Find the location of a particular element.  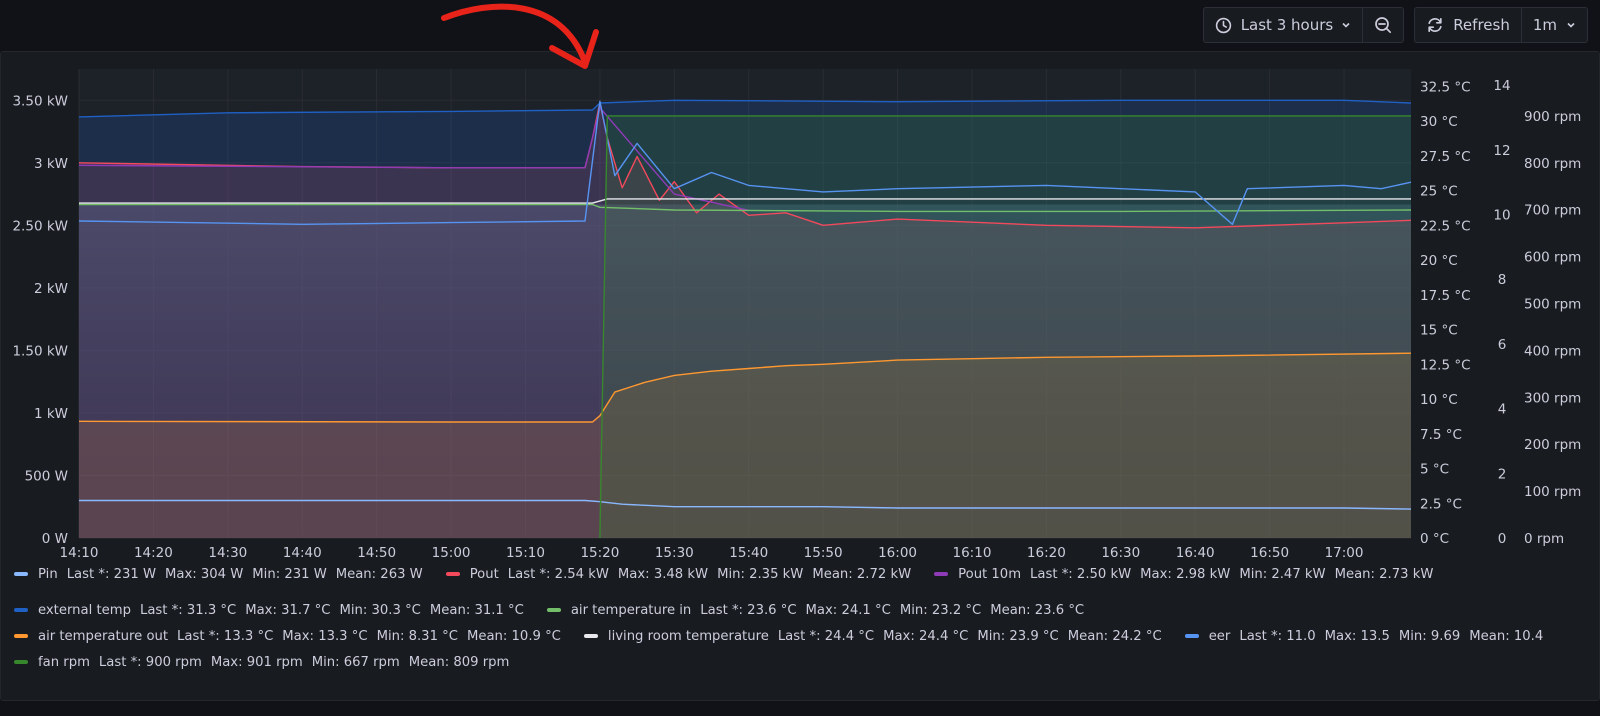

legend-series-name: Pin is located at coordinates (48, 574).